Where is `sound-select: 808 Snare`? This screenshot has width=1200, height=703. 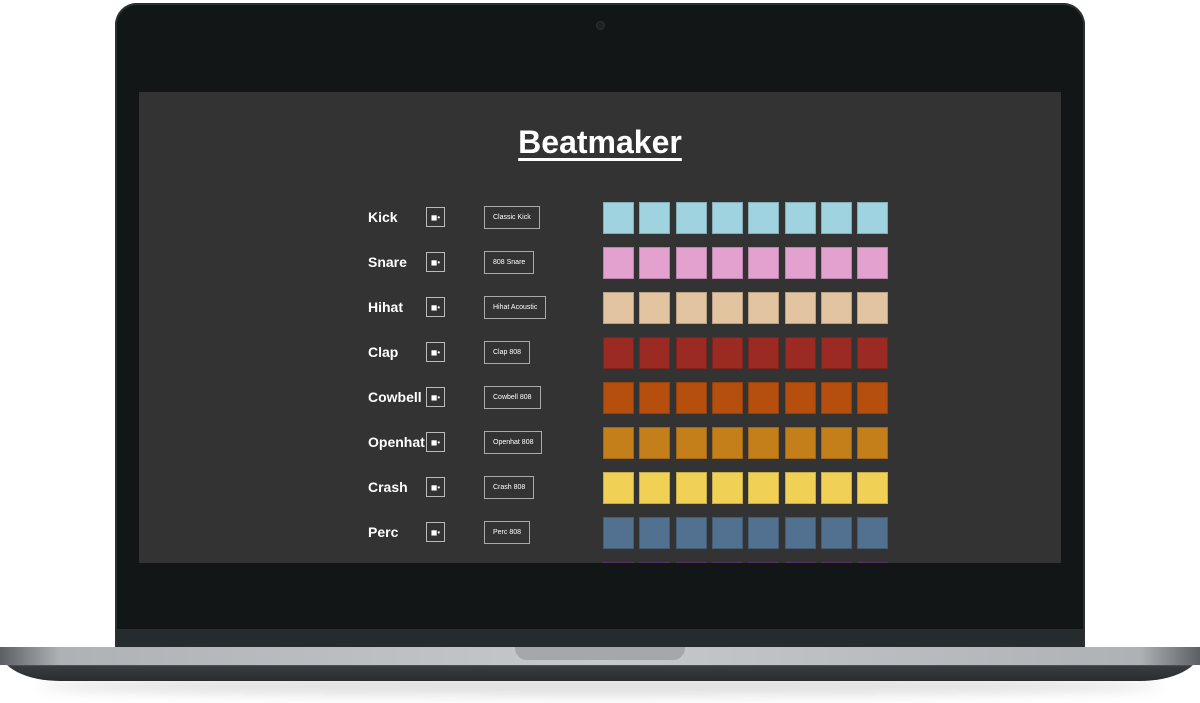
sound-select: 808 Snare is located at coordinates (509, 262).